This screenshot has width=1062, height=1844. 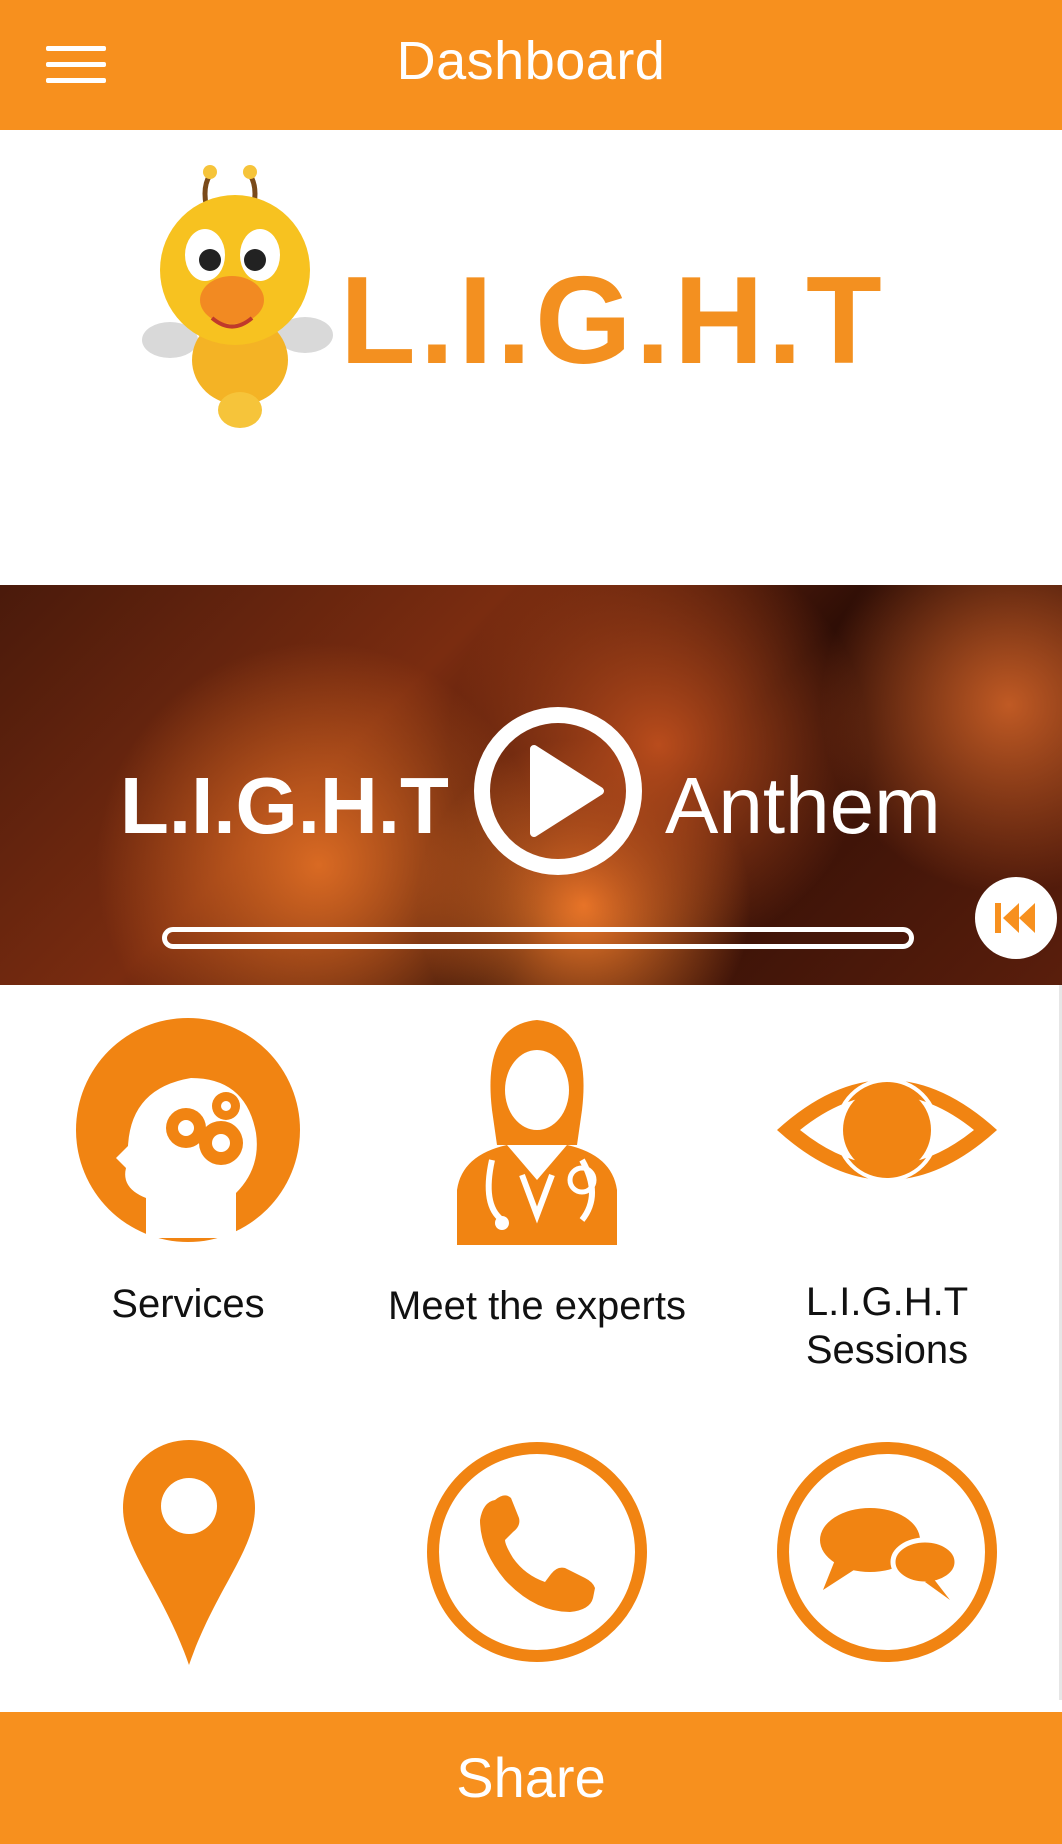 I want to click on banner-title-right: Anthem, so click(x=803, y=805).